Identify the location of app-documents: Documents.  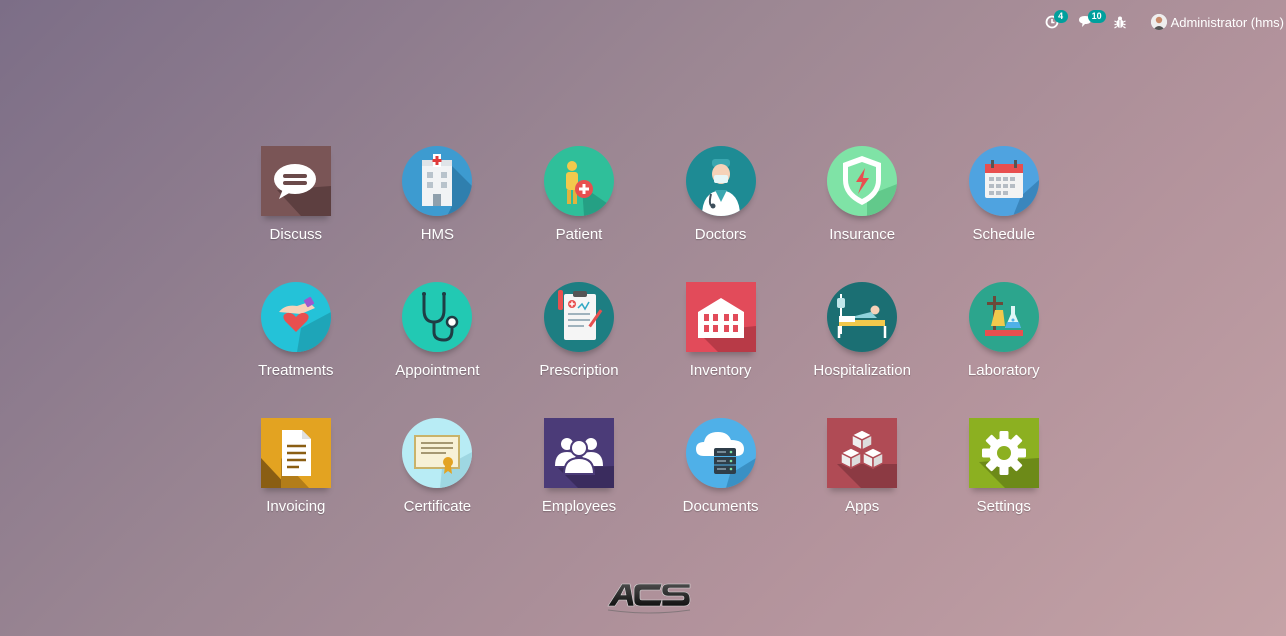
(721, 470).